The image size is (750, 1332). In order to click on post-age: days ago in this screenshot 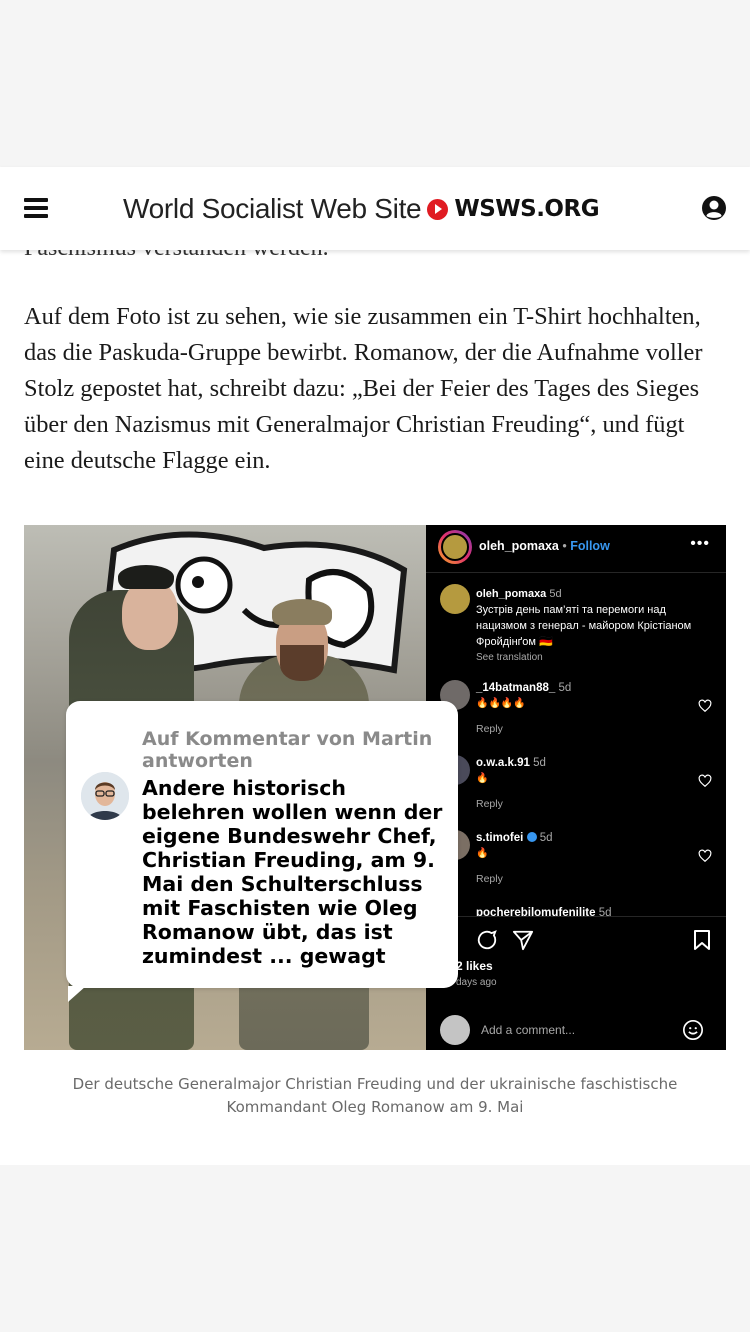, I will do `click(476, 982)`.